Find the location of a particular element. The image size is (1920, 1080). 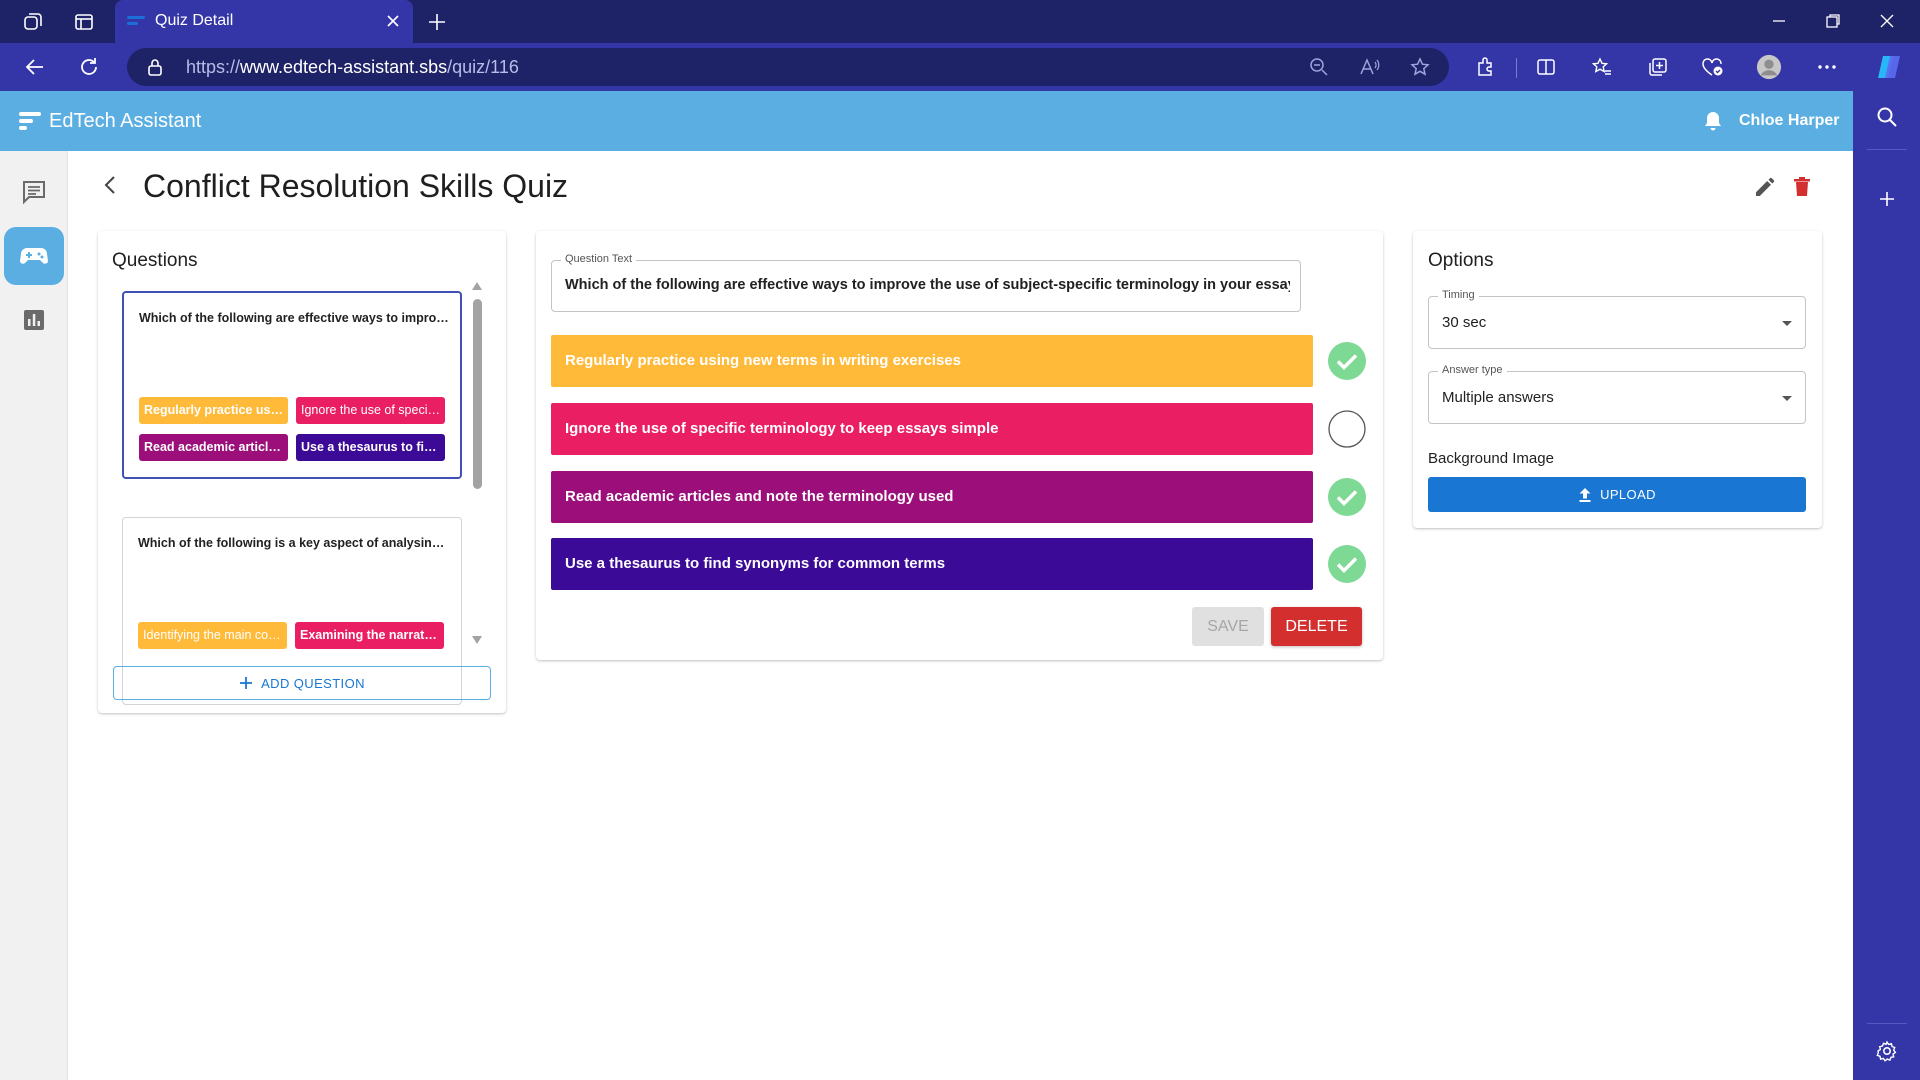

answer-type-select: Answer type Multiple answers is located at coordinates (1617, 394).